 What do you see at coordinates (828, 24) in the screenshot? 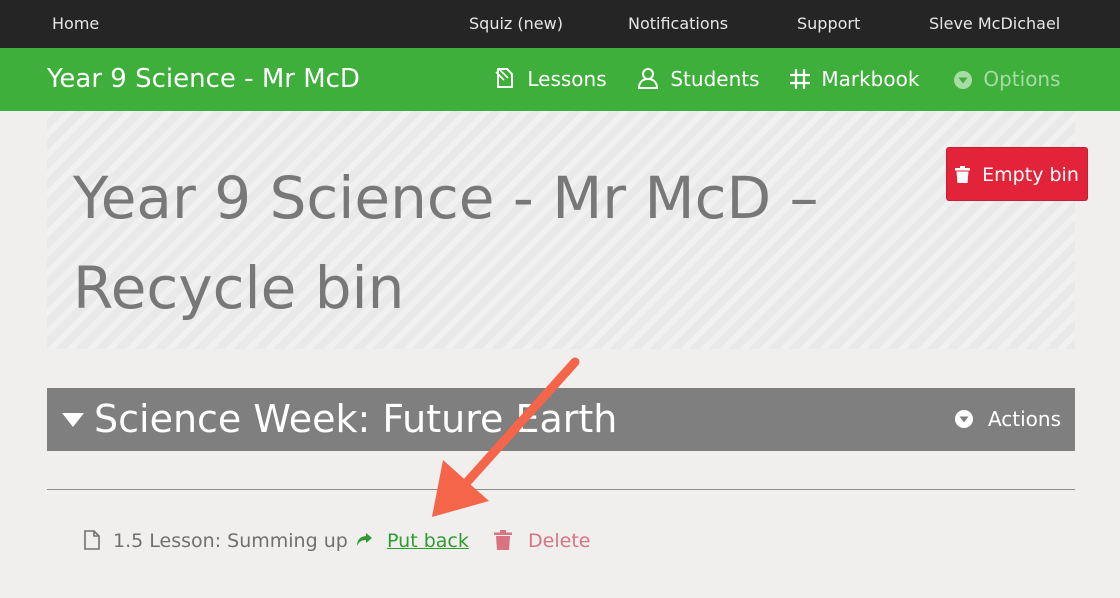
I see `nav-support-link: Support` at bounding box center [828, 24].